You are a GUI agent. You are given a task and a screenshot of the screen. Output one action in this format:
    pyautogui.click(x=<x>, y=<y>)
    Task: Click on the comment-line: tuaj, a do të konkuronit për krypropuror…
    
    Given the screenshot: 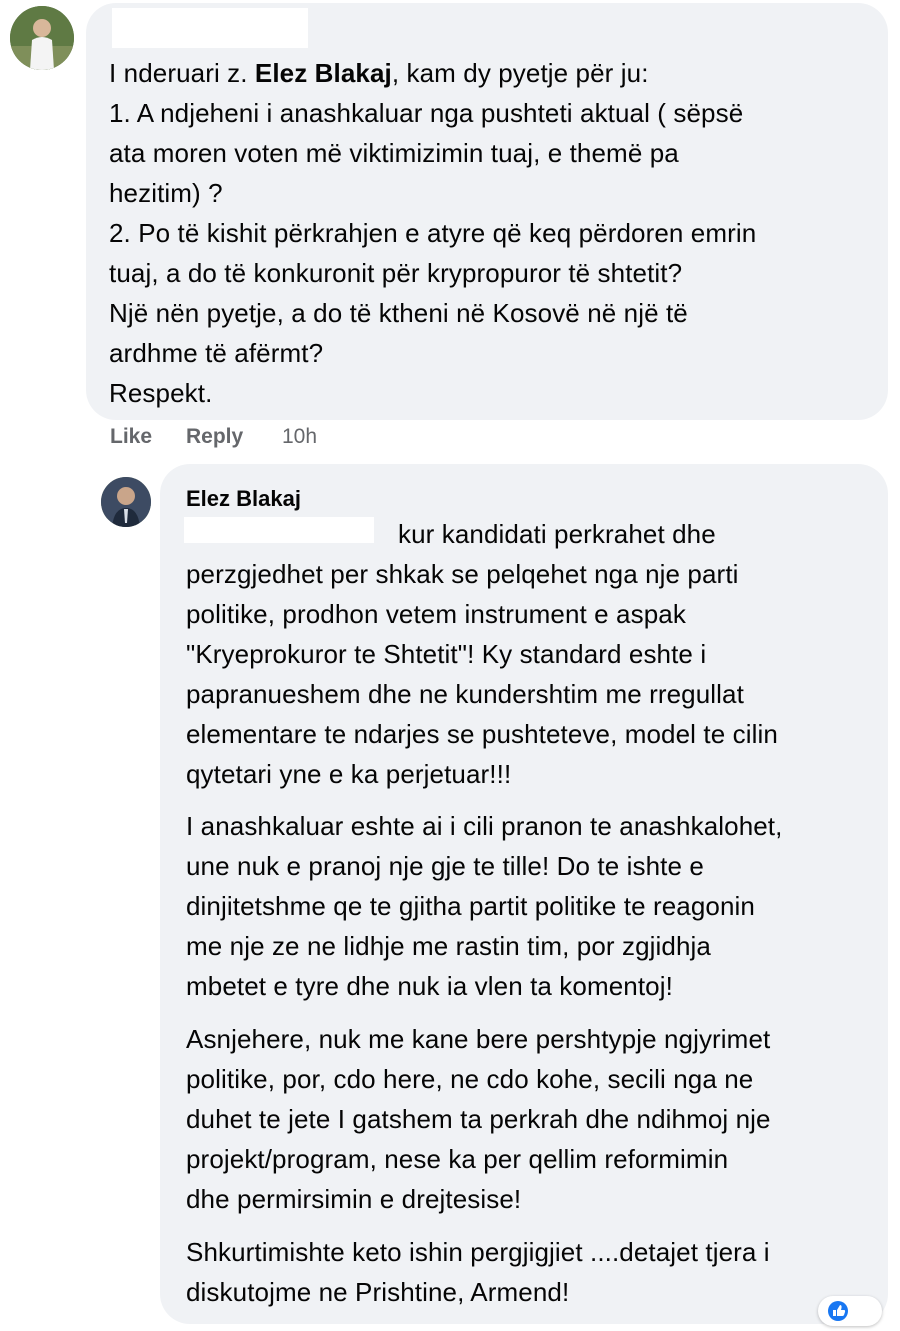 What is the action you would take?
    pyautogui.click(x=396, y=273)
    